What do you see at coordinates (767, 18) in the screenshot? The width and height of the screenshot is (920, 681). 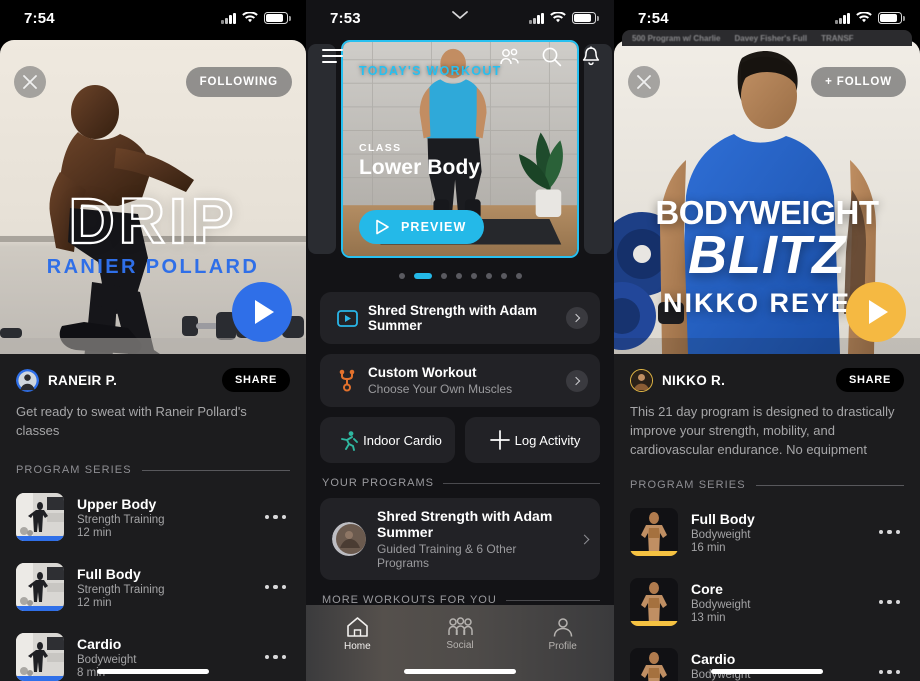 I see `status-bar-right: 7:54` at bounding box center [767, 18].